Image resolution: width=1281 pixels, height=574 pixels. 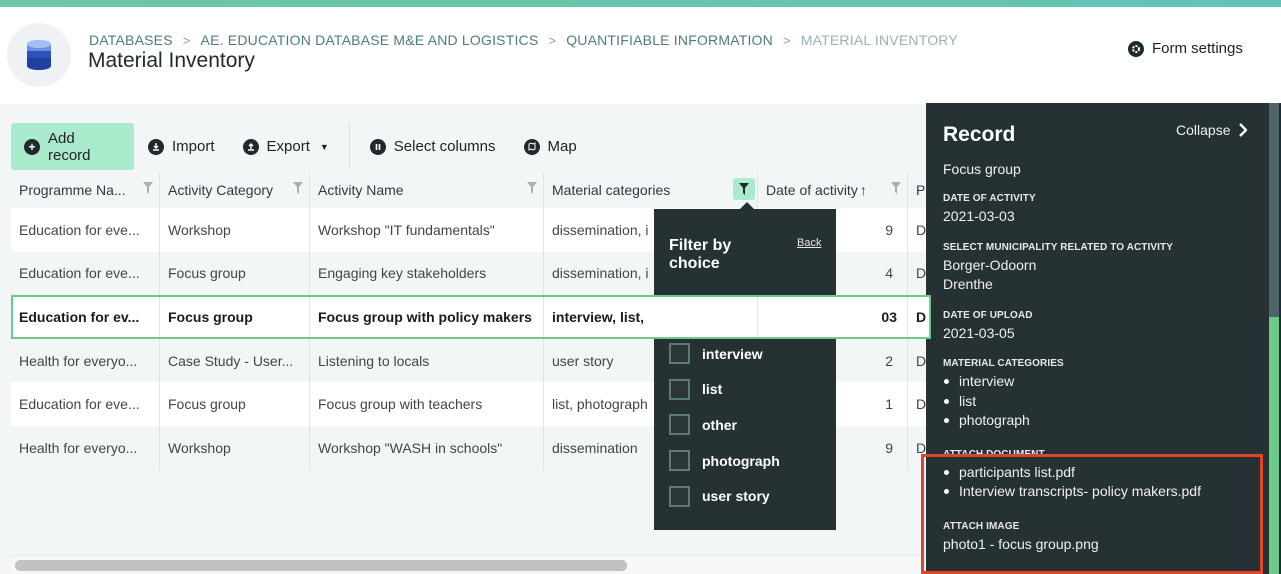 What do you see at coordinates (640, 3) in the screenshot?
I see `top-accent-bar` at bounding box center [640, 3].